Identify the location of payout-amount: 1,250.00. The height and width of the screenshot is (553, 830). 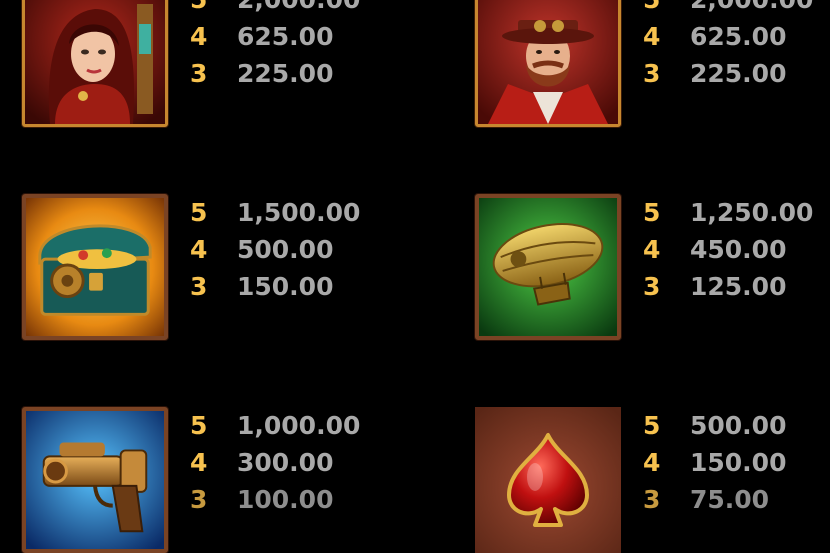
(752, 212).